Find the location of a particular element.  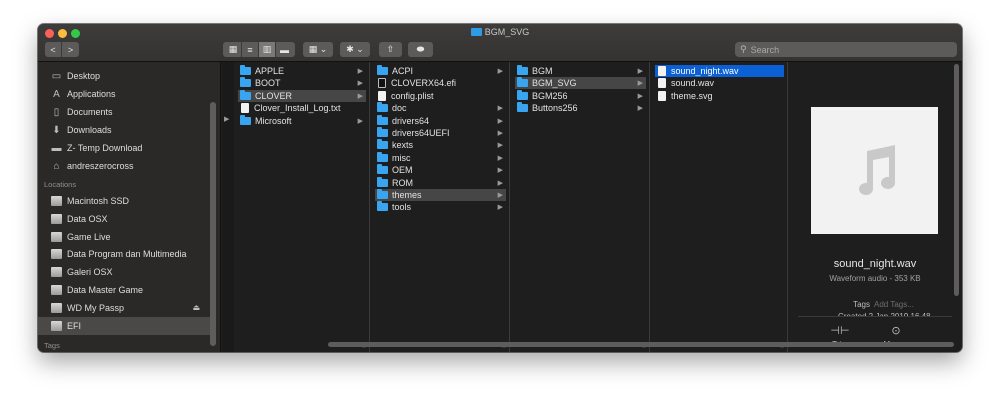

row-label: BGM is located at coordinates (542, 71).